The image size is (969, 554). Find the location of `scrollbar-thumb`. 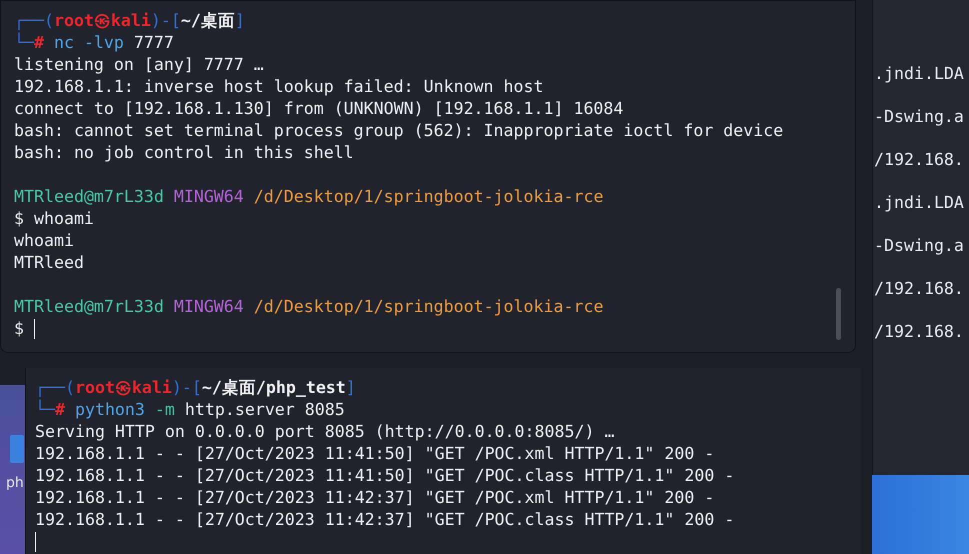

scrollbar-thumb is located at coordinates (838, 314).